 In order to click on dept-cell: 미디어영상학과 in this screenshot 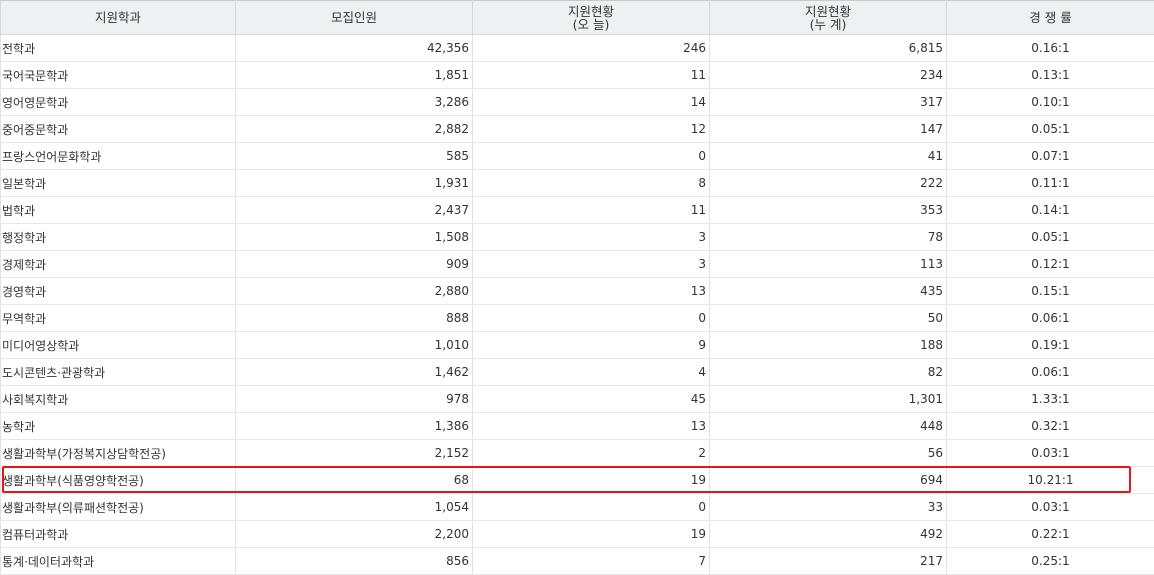, I will do `click(118, 345)`.